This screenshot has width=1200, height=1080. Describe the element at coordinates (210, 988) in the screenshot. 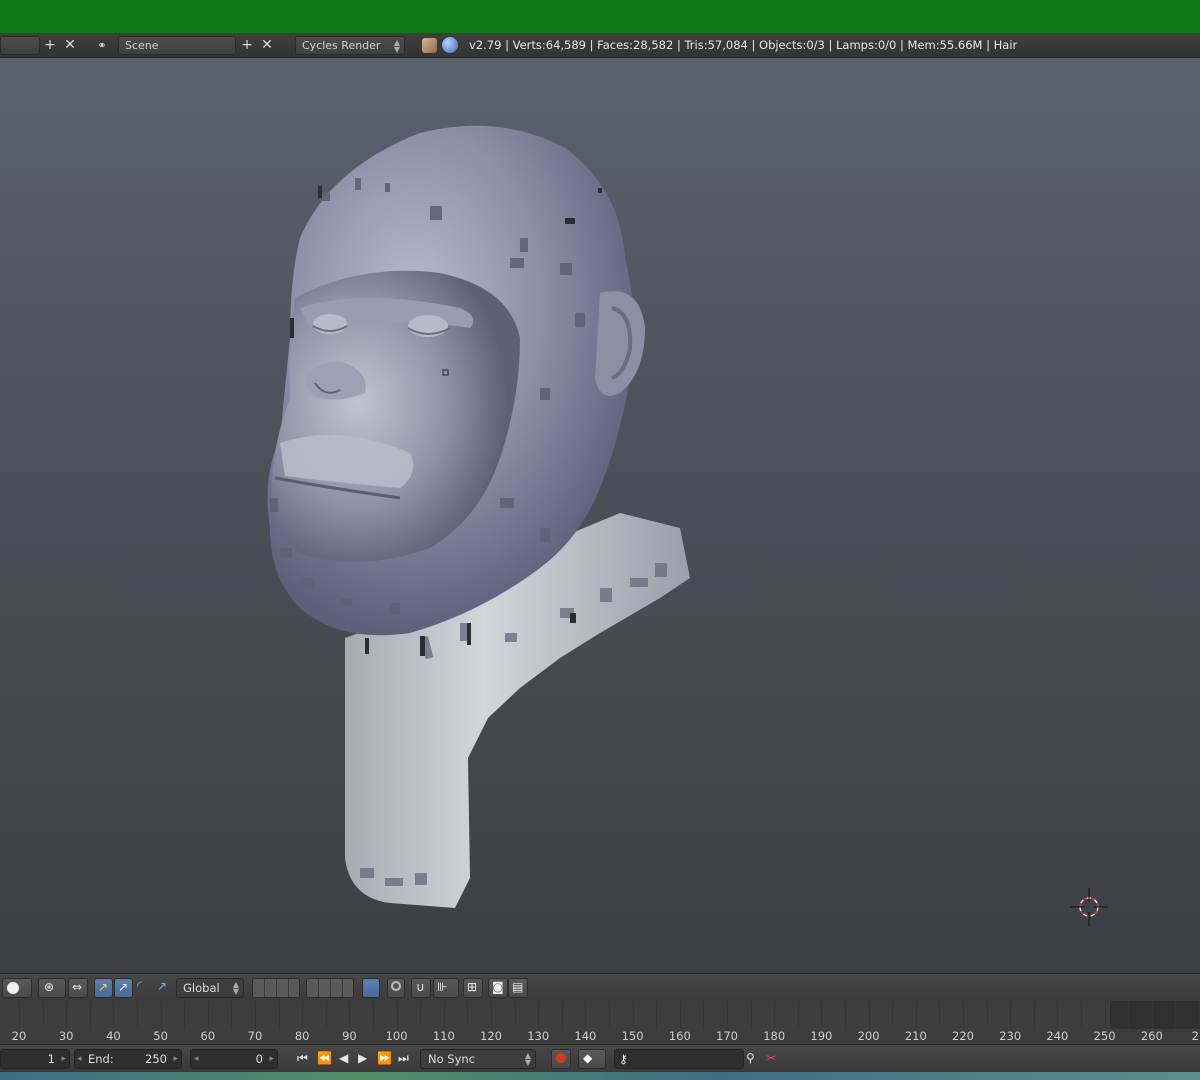

I see `transform-orientation-dropdown: Global ▲ ▼` at that location.